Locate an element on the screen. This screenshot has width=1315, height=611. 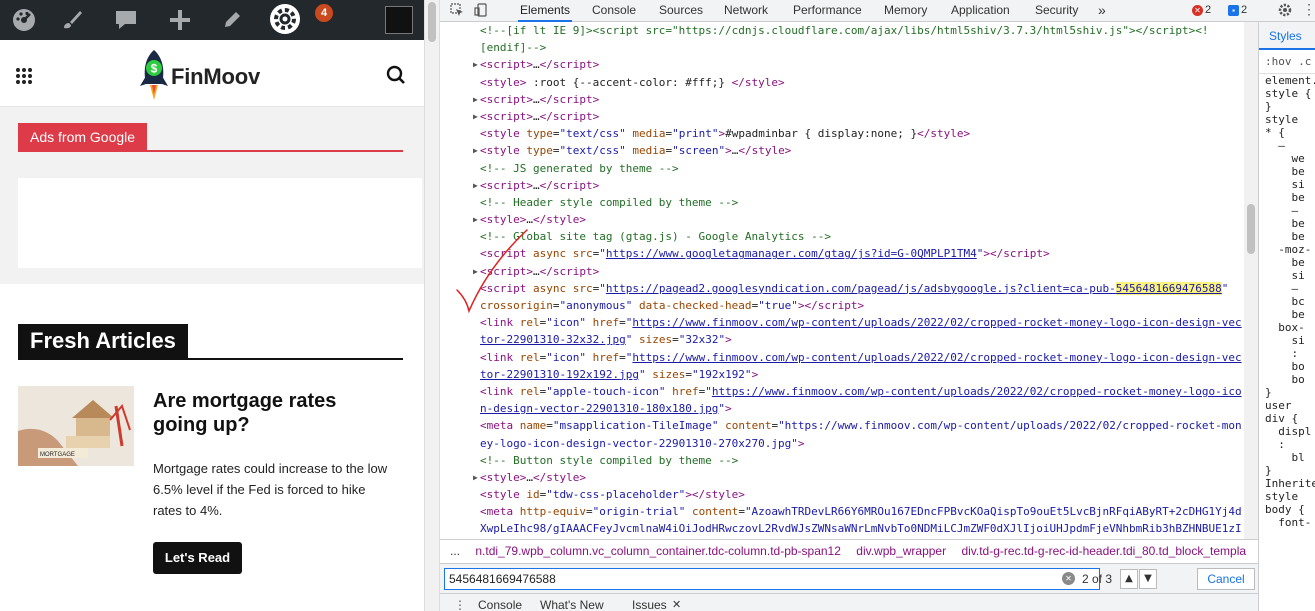
cancel-find-button: Cancel is located at coordinates (1226, 579).